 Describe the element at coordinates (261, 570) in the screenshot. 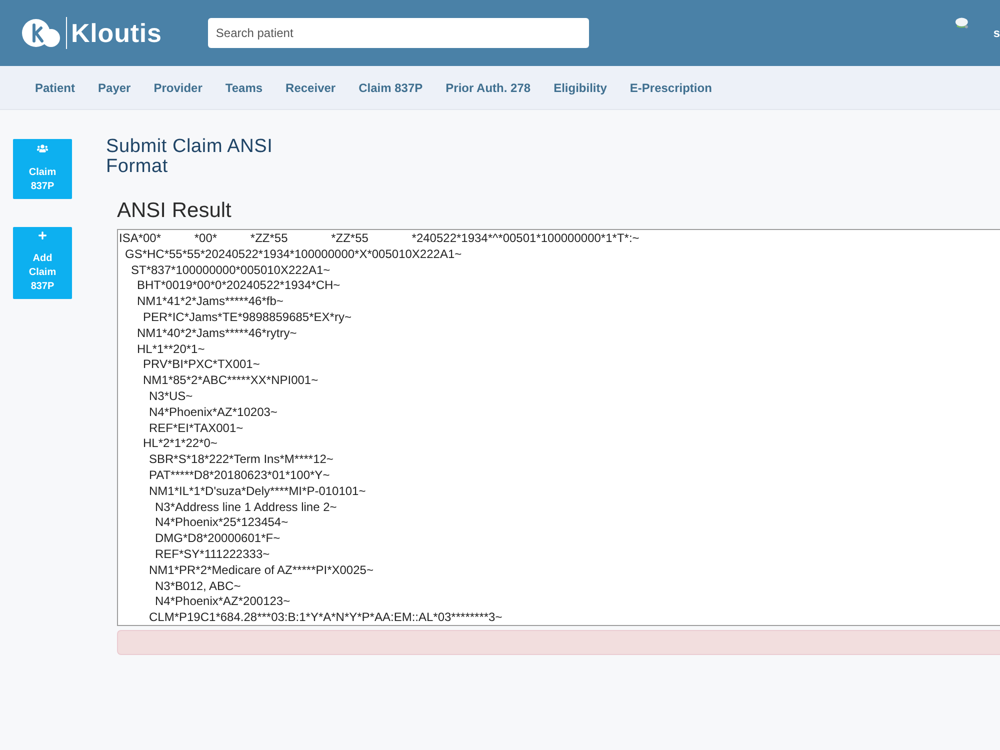

I see `edi-code-line: NM1*PR*2*Medicare of AZ*****PI*X0025~` at that location.